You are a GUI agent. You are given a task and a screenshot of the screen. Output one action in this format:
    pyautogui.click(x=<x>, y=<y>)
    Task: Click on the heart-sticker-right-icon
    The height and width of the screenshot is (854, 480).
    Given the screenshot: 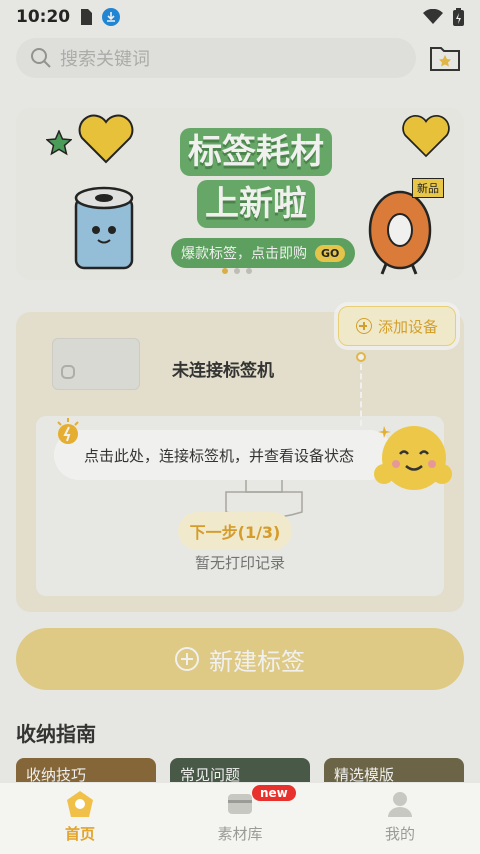 What is the action you would take?
    pyautogui.click(x=426, y=136)
    